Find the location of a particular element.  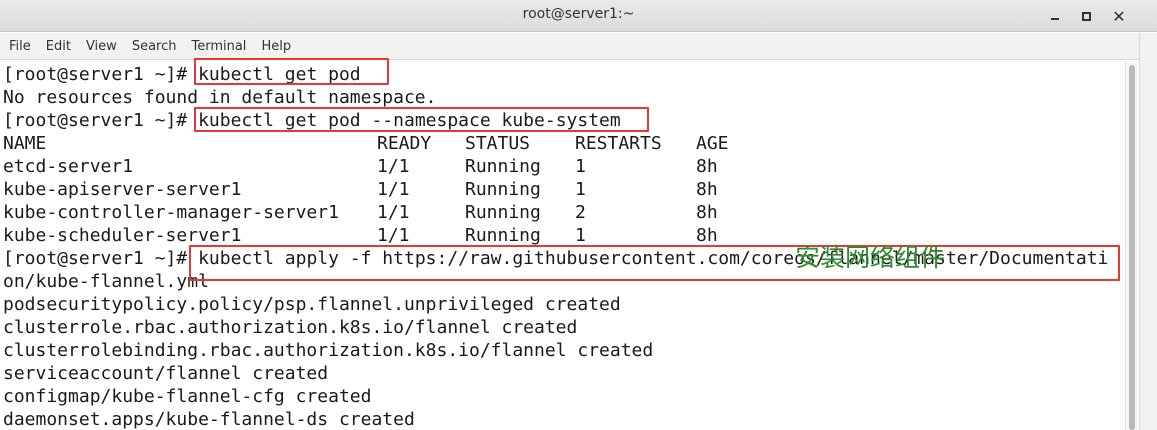

pod-name: kube-scheduler-server1 is located at coordinates (122, 235).